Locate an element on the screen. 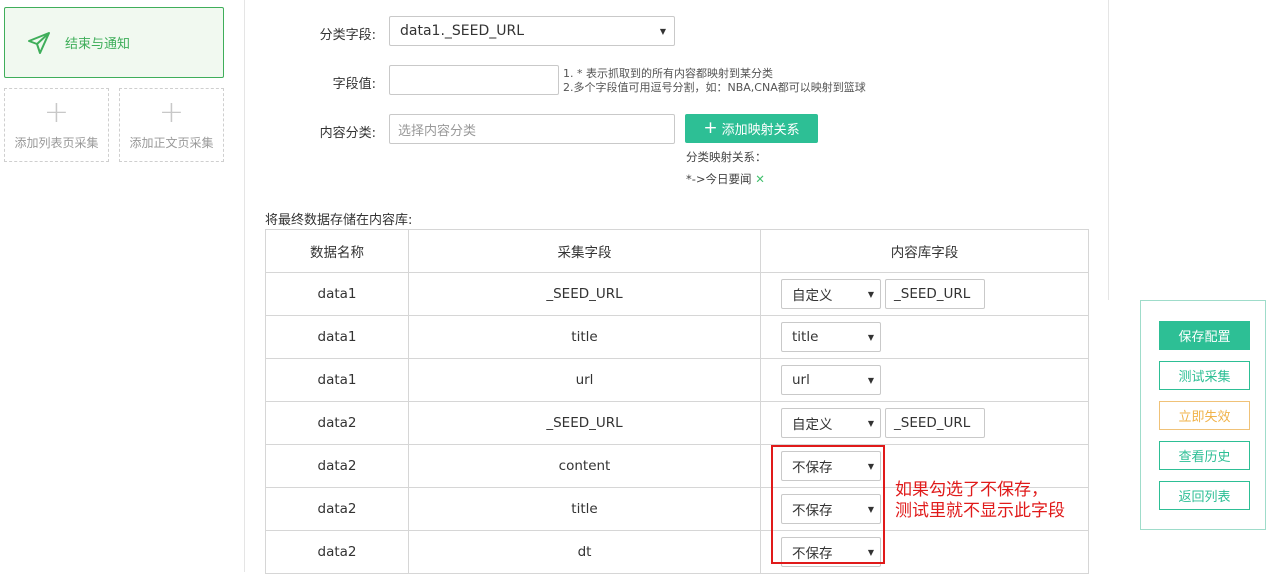  category-field-select: data1._SEED_URL ▼ is located at coordinates (532, 31).